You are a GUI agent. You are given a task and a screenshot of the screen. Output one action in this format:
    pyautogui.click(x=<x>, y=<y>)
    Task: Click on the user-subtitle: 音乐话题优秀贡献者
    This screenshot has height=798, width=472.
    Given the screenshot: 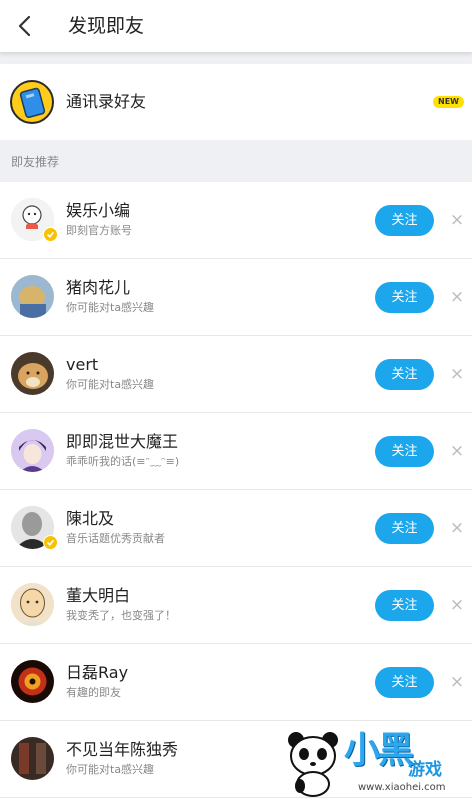 What is the action you would take?
    pyautogui.click(x=115, y=538)
    